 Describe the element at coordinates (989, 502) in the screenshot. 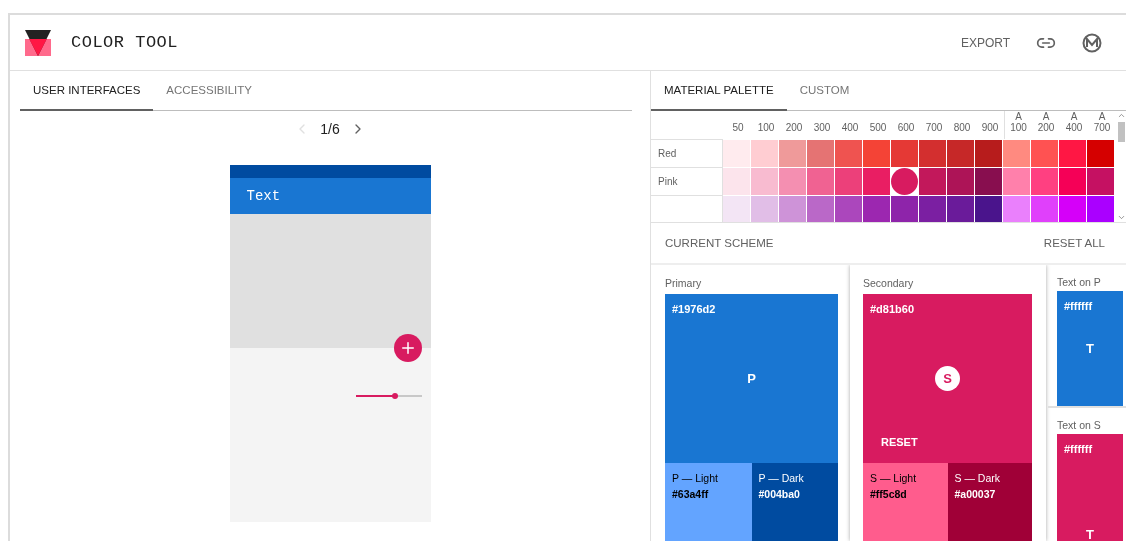

I see `variant-block: S — Dark #a00037` at that location.